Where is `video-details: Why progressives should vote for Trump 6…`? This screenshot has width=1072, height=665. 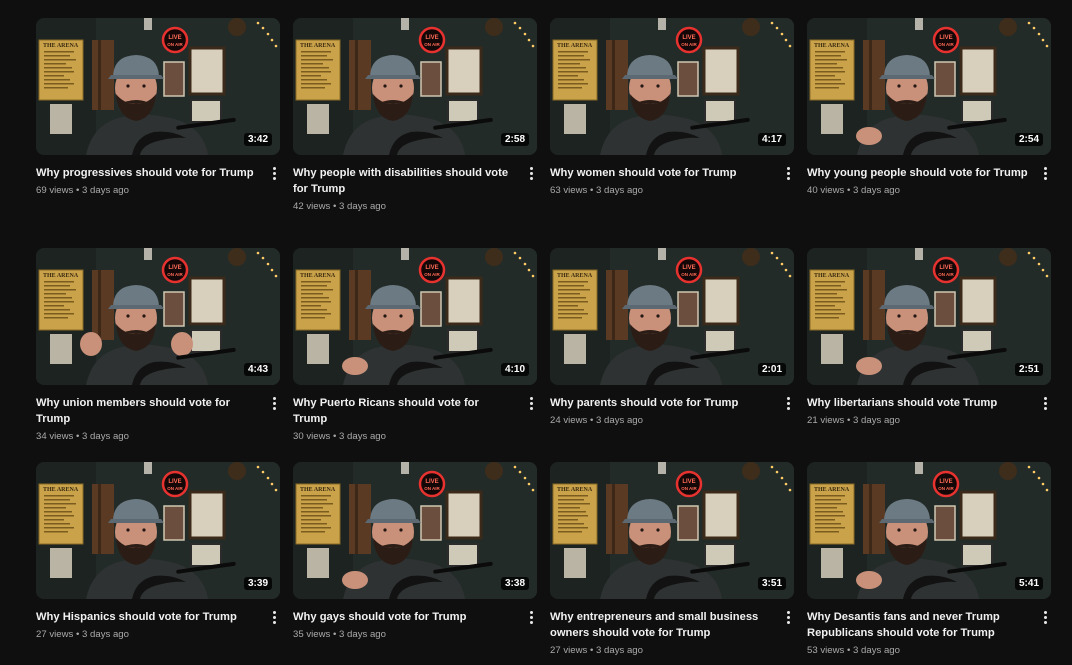 video-details: Why progressives should vote for Trump 6… is located at coordinates (158, 176).